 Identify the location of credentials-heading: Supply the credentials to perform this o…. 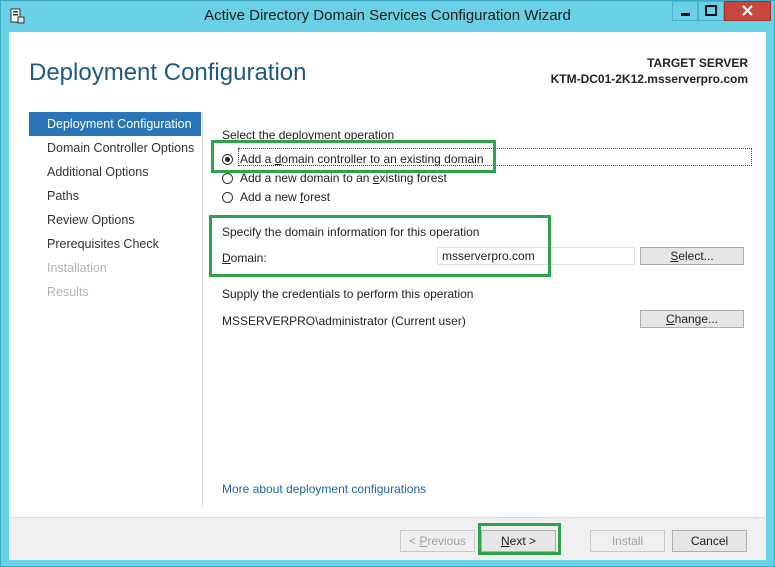
(348, 294).